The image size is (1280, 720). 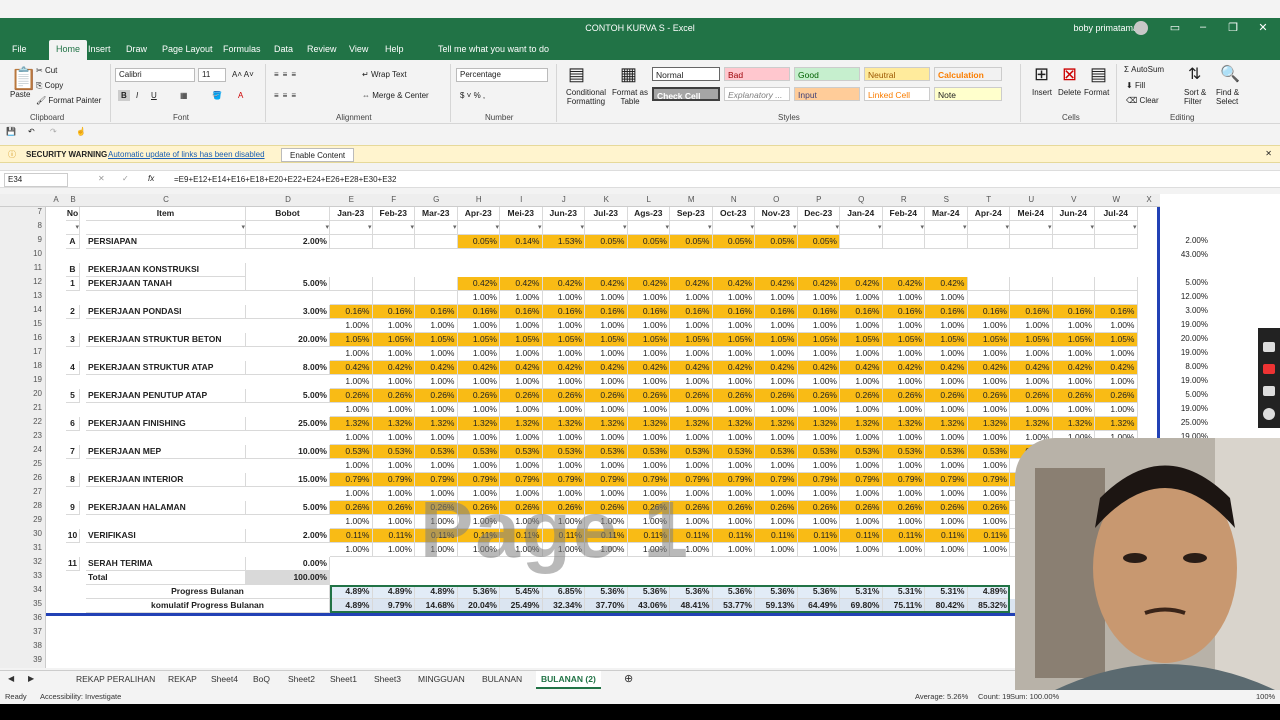 I want to click on row-header: 19, so click(x=23, y=379).